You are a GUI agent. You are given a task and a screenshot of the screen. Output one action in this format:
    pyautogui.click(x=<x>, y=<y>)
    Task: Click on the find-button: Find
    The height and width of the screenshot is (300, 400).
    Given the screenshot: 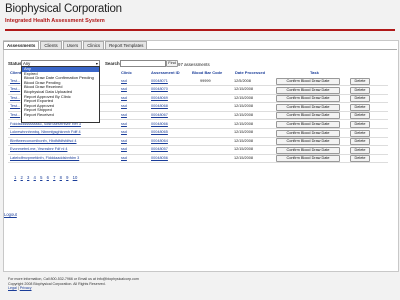 What is the action you would take?
    pyautogui.click(x=172, y=63)
    